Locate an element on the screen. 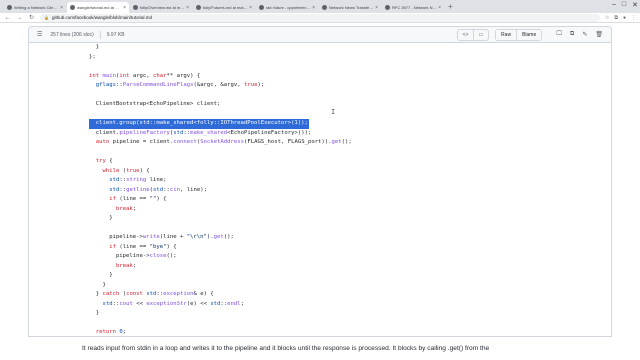 This screenshot has height=360, width=640. code-line-text: while (true) { is located at coordinates (126, 170).